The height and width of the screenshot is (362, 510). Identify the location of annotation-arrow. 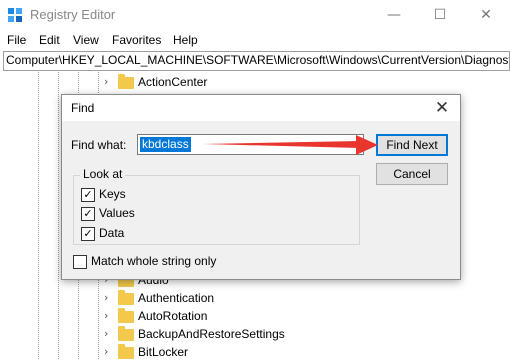
(290, 145).